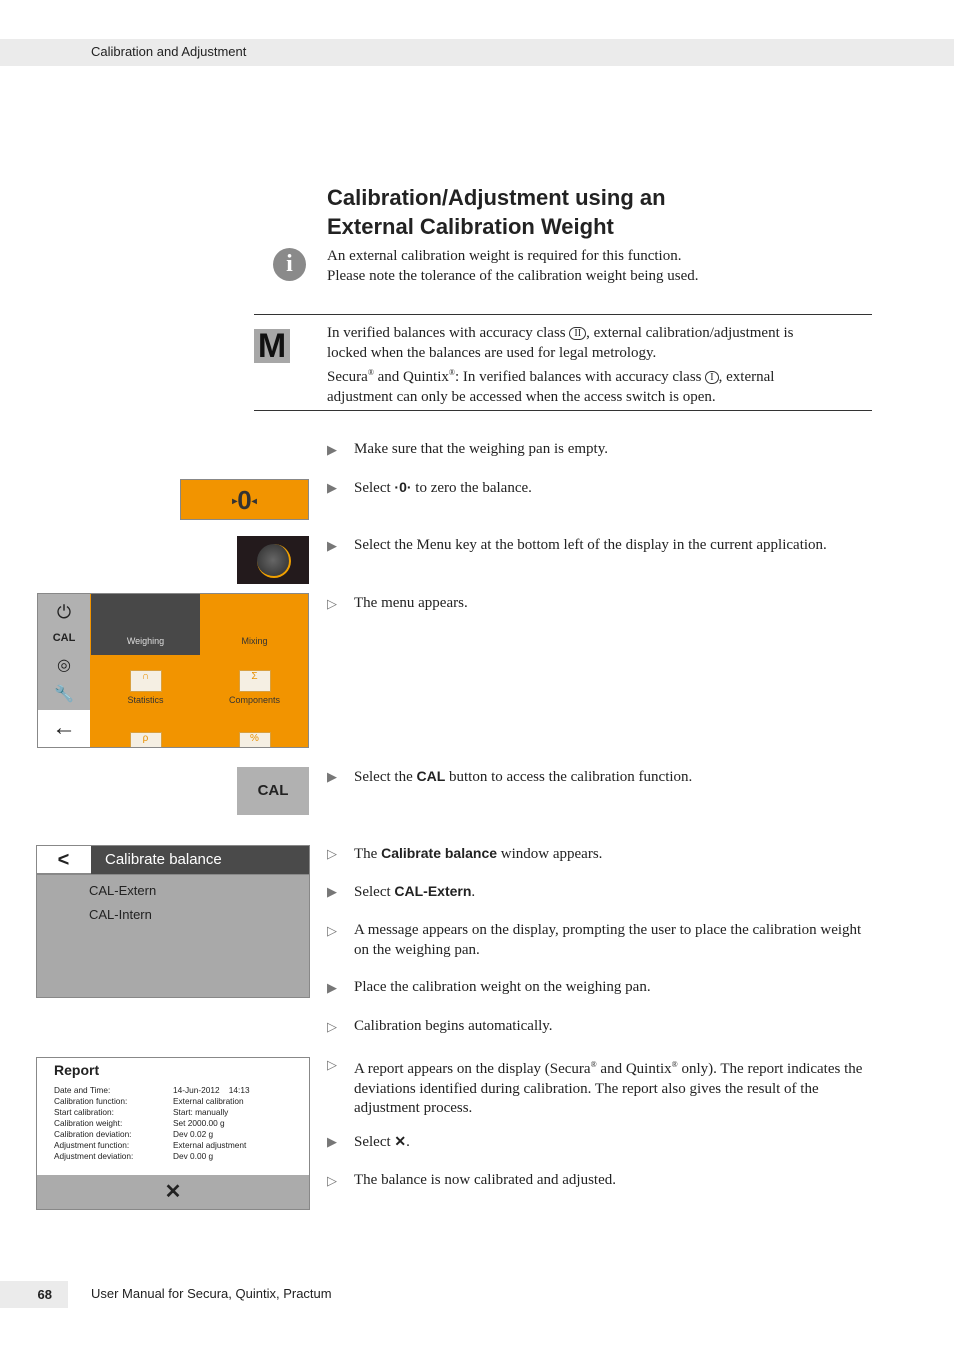 This screenshot has width=954, height=1350. What do you see at coordinates (431, 776) in the screenshot?
I see `step-keyword: CAL` at bounding box center [431, 776].